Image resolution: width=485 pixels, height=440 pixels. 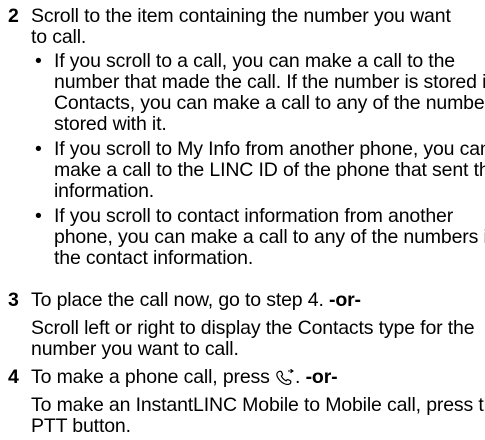 I want to click on step-text-main: To make a phone call, press, so click(x=150, y=377).